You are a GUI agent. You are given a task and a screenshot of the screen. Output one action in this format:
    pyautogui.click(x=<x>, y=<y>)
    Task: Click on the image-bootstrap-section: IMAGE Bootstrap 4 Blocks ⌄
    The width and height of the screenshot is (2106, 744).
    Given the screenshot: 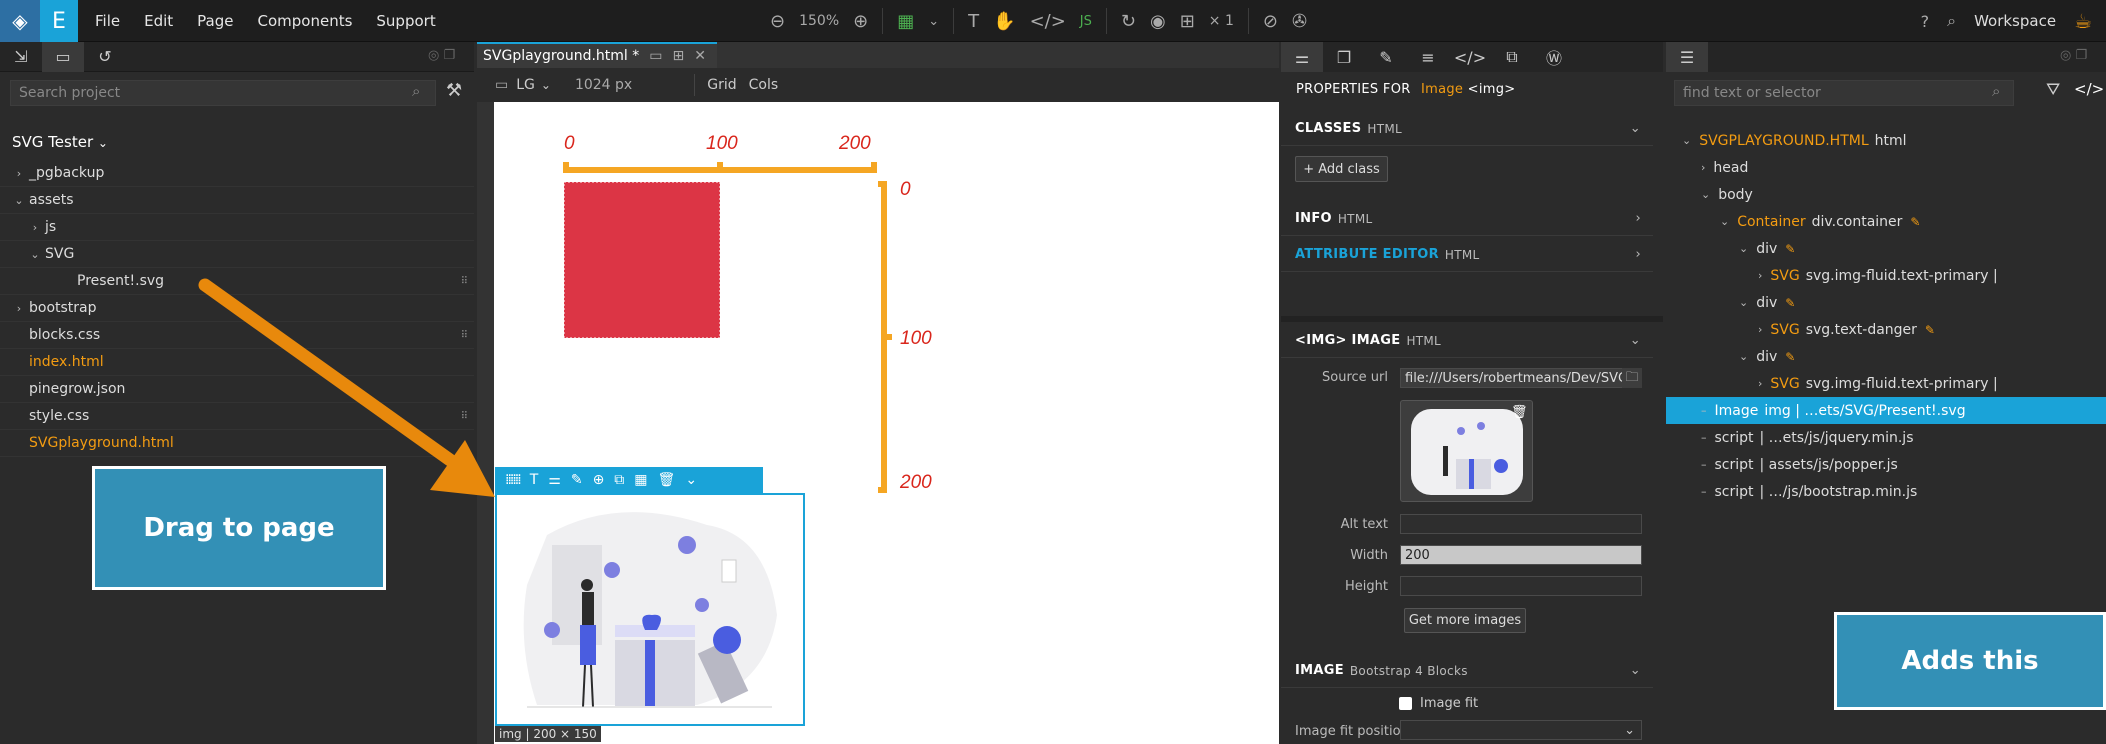 What is the action you would take?
    pyautogui.click(x=1467, y=671)
    